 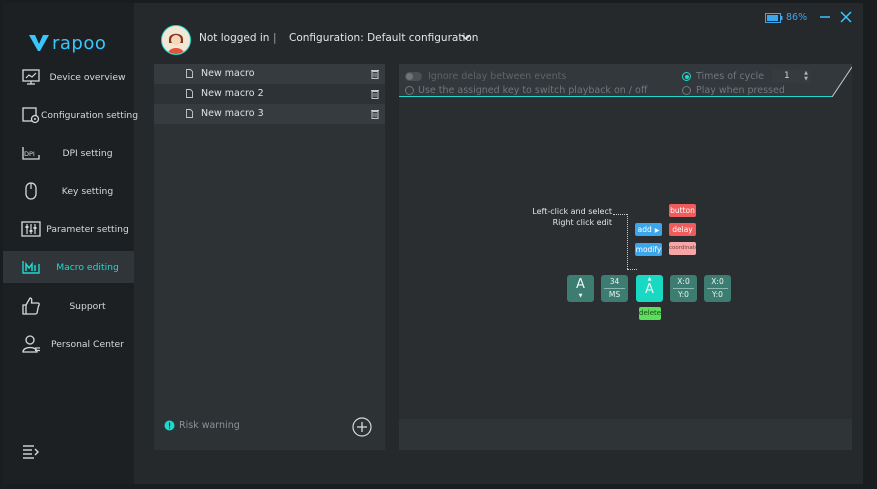 What do you see at coordinates (825, 17) in the screenshot?
I see `minimize-icon` at bounding box center [825, 17].